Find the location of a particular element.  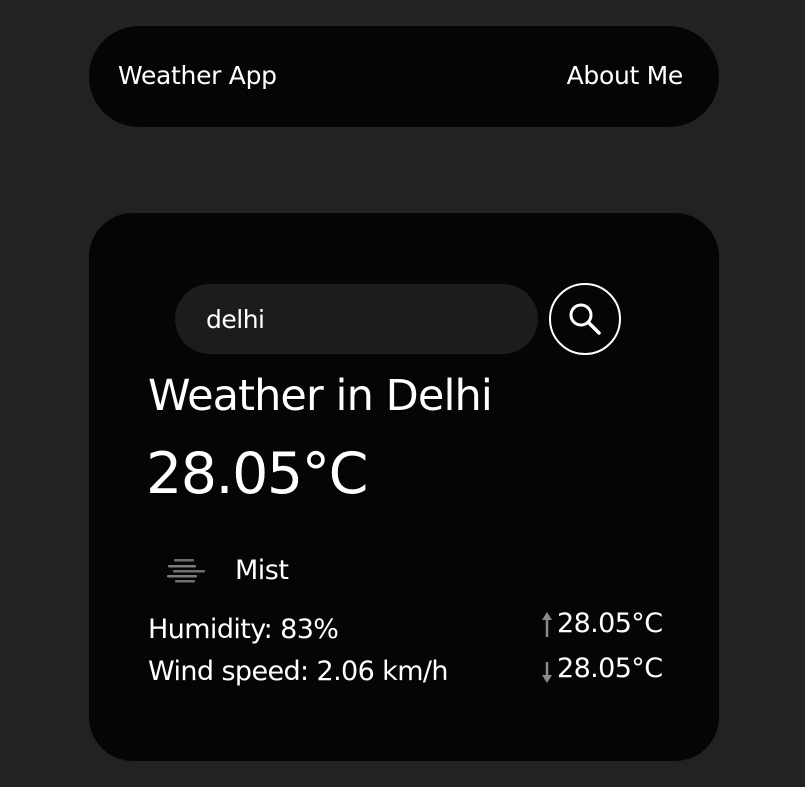

search-button is located at coordinates (585, 319).